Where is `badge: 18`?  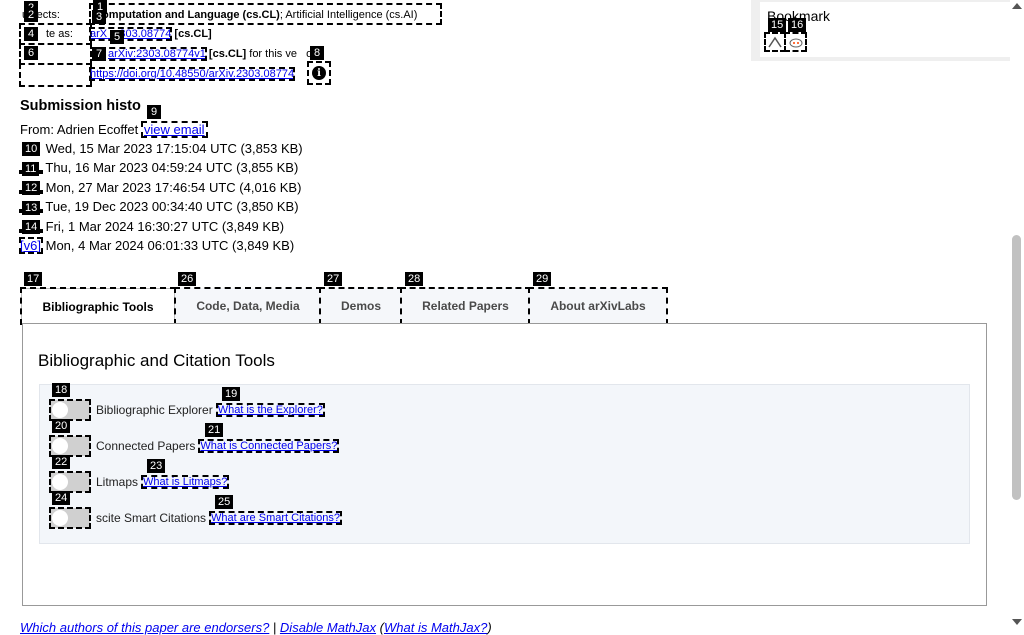
badge: 18 is located at coordinates (61, 390).